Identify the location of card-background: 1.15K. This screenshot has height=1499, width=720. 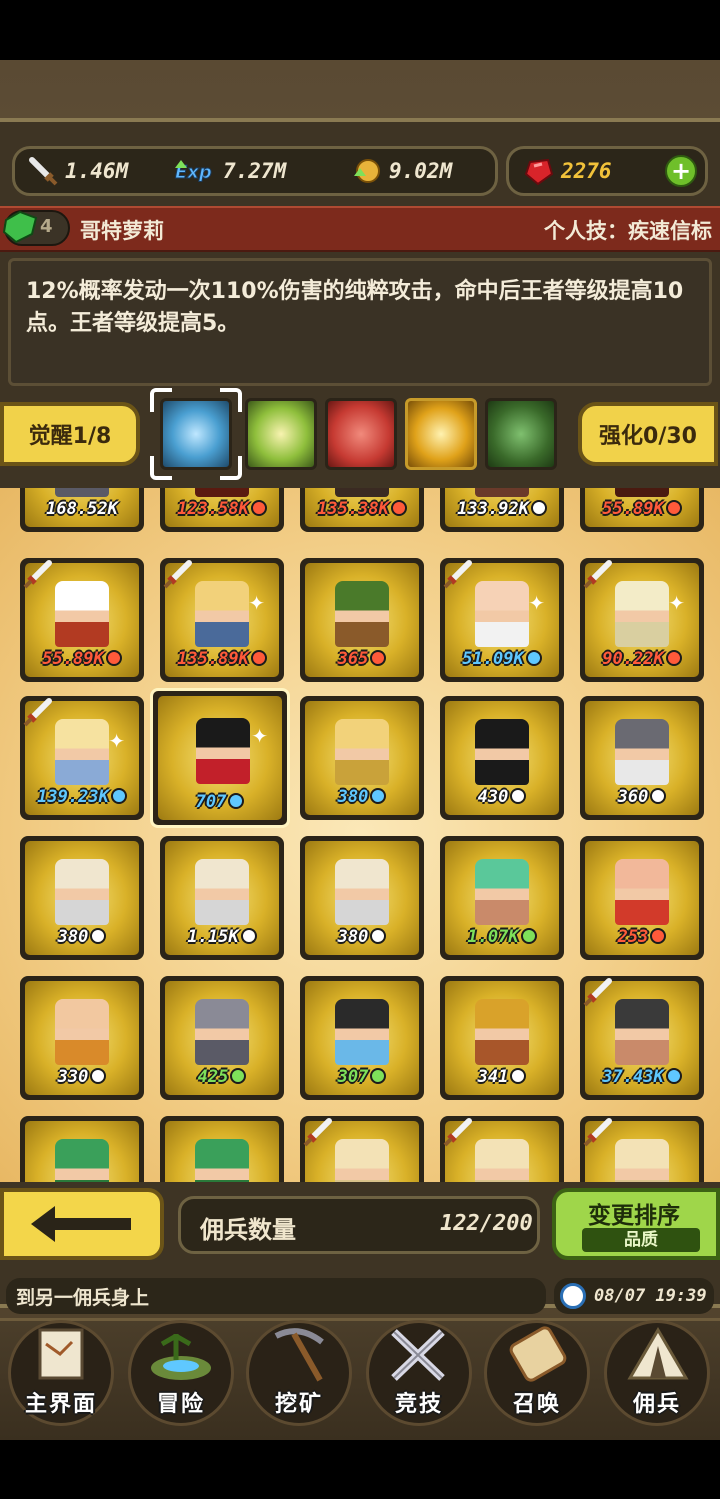
(222, 898).